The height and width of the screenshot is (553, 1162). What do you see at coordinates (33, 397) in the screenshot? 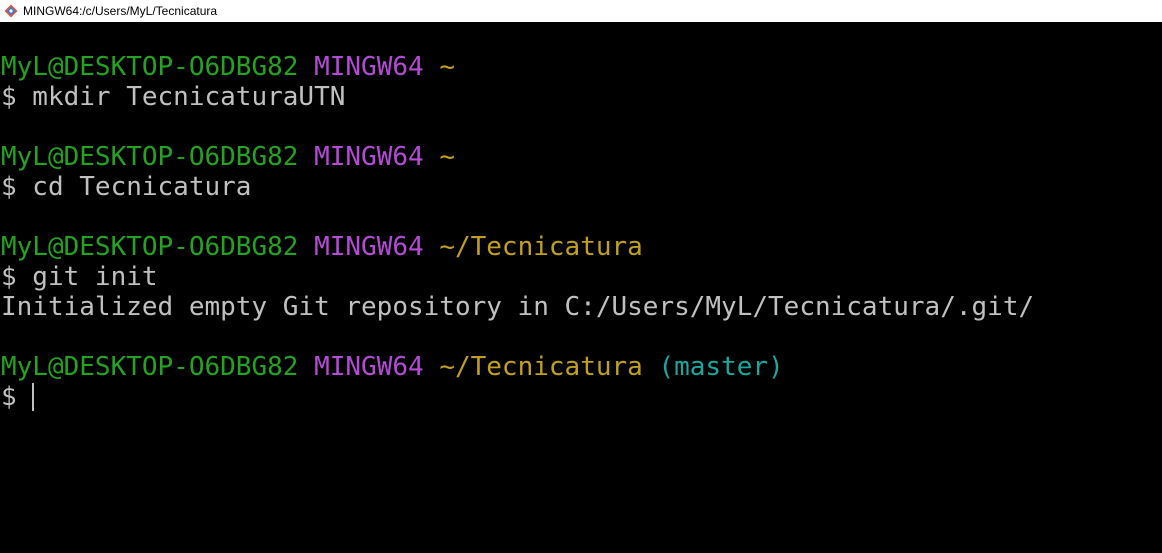
I see `text-cursor` at bounding box center [33, 397].